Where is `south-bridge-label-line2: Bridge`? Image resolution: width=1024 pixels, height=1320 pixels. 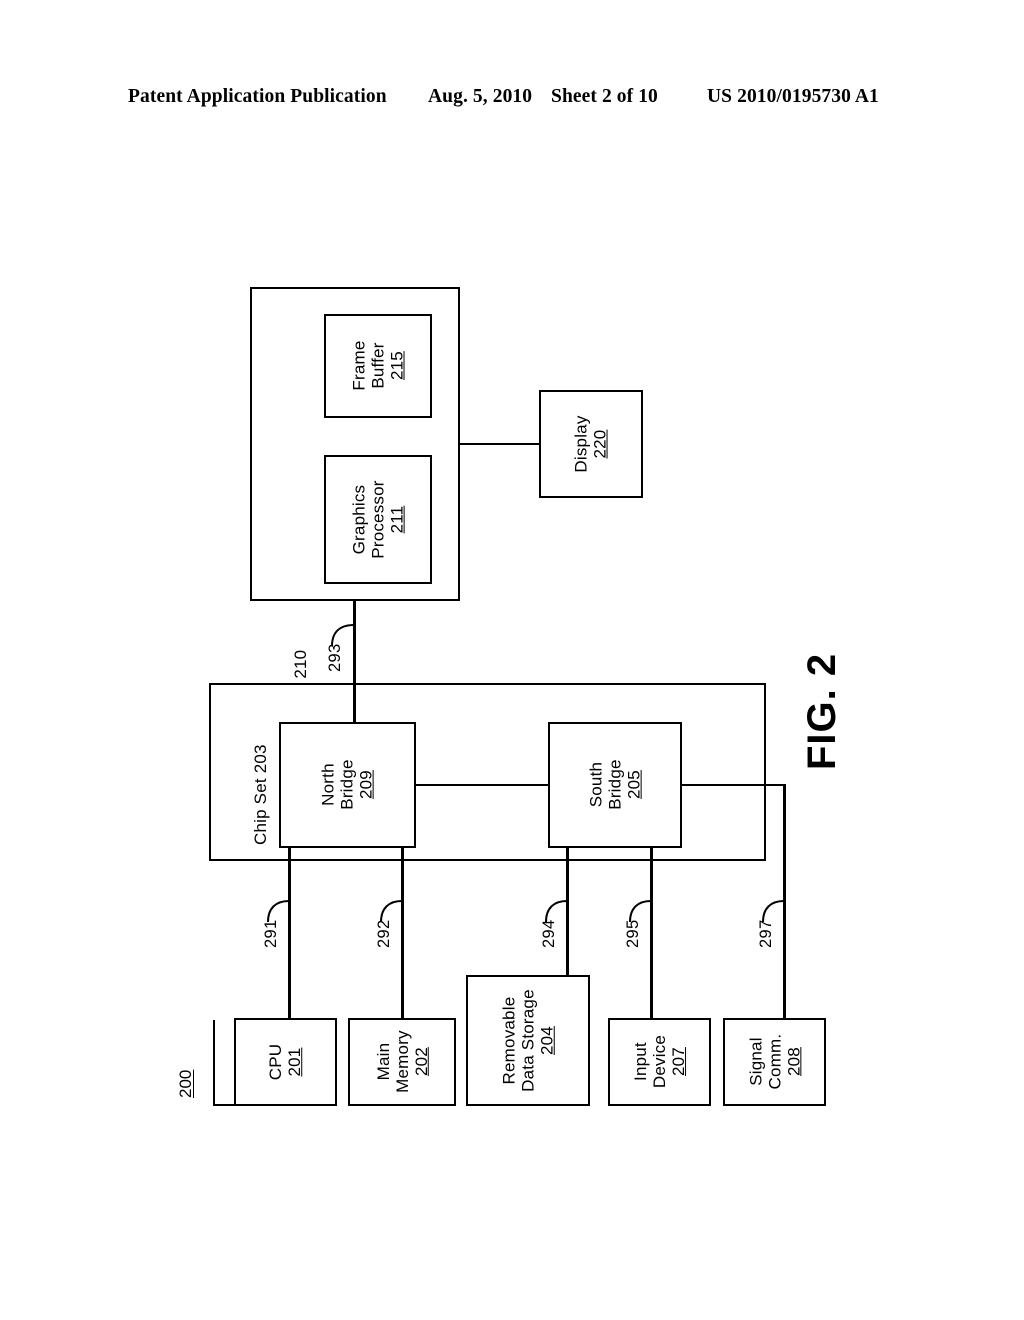
south-bridge-label-line2: Bridge is located at coordinates (615, 785).